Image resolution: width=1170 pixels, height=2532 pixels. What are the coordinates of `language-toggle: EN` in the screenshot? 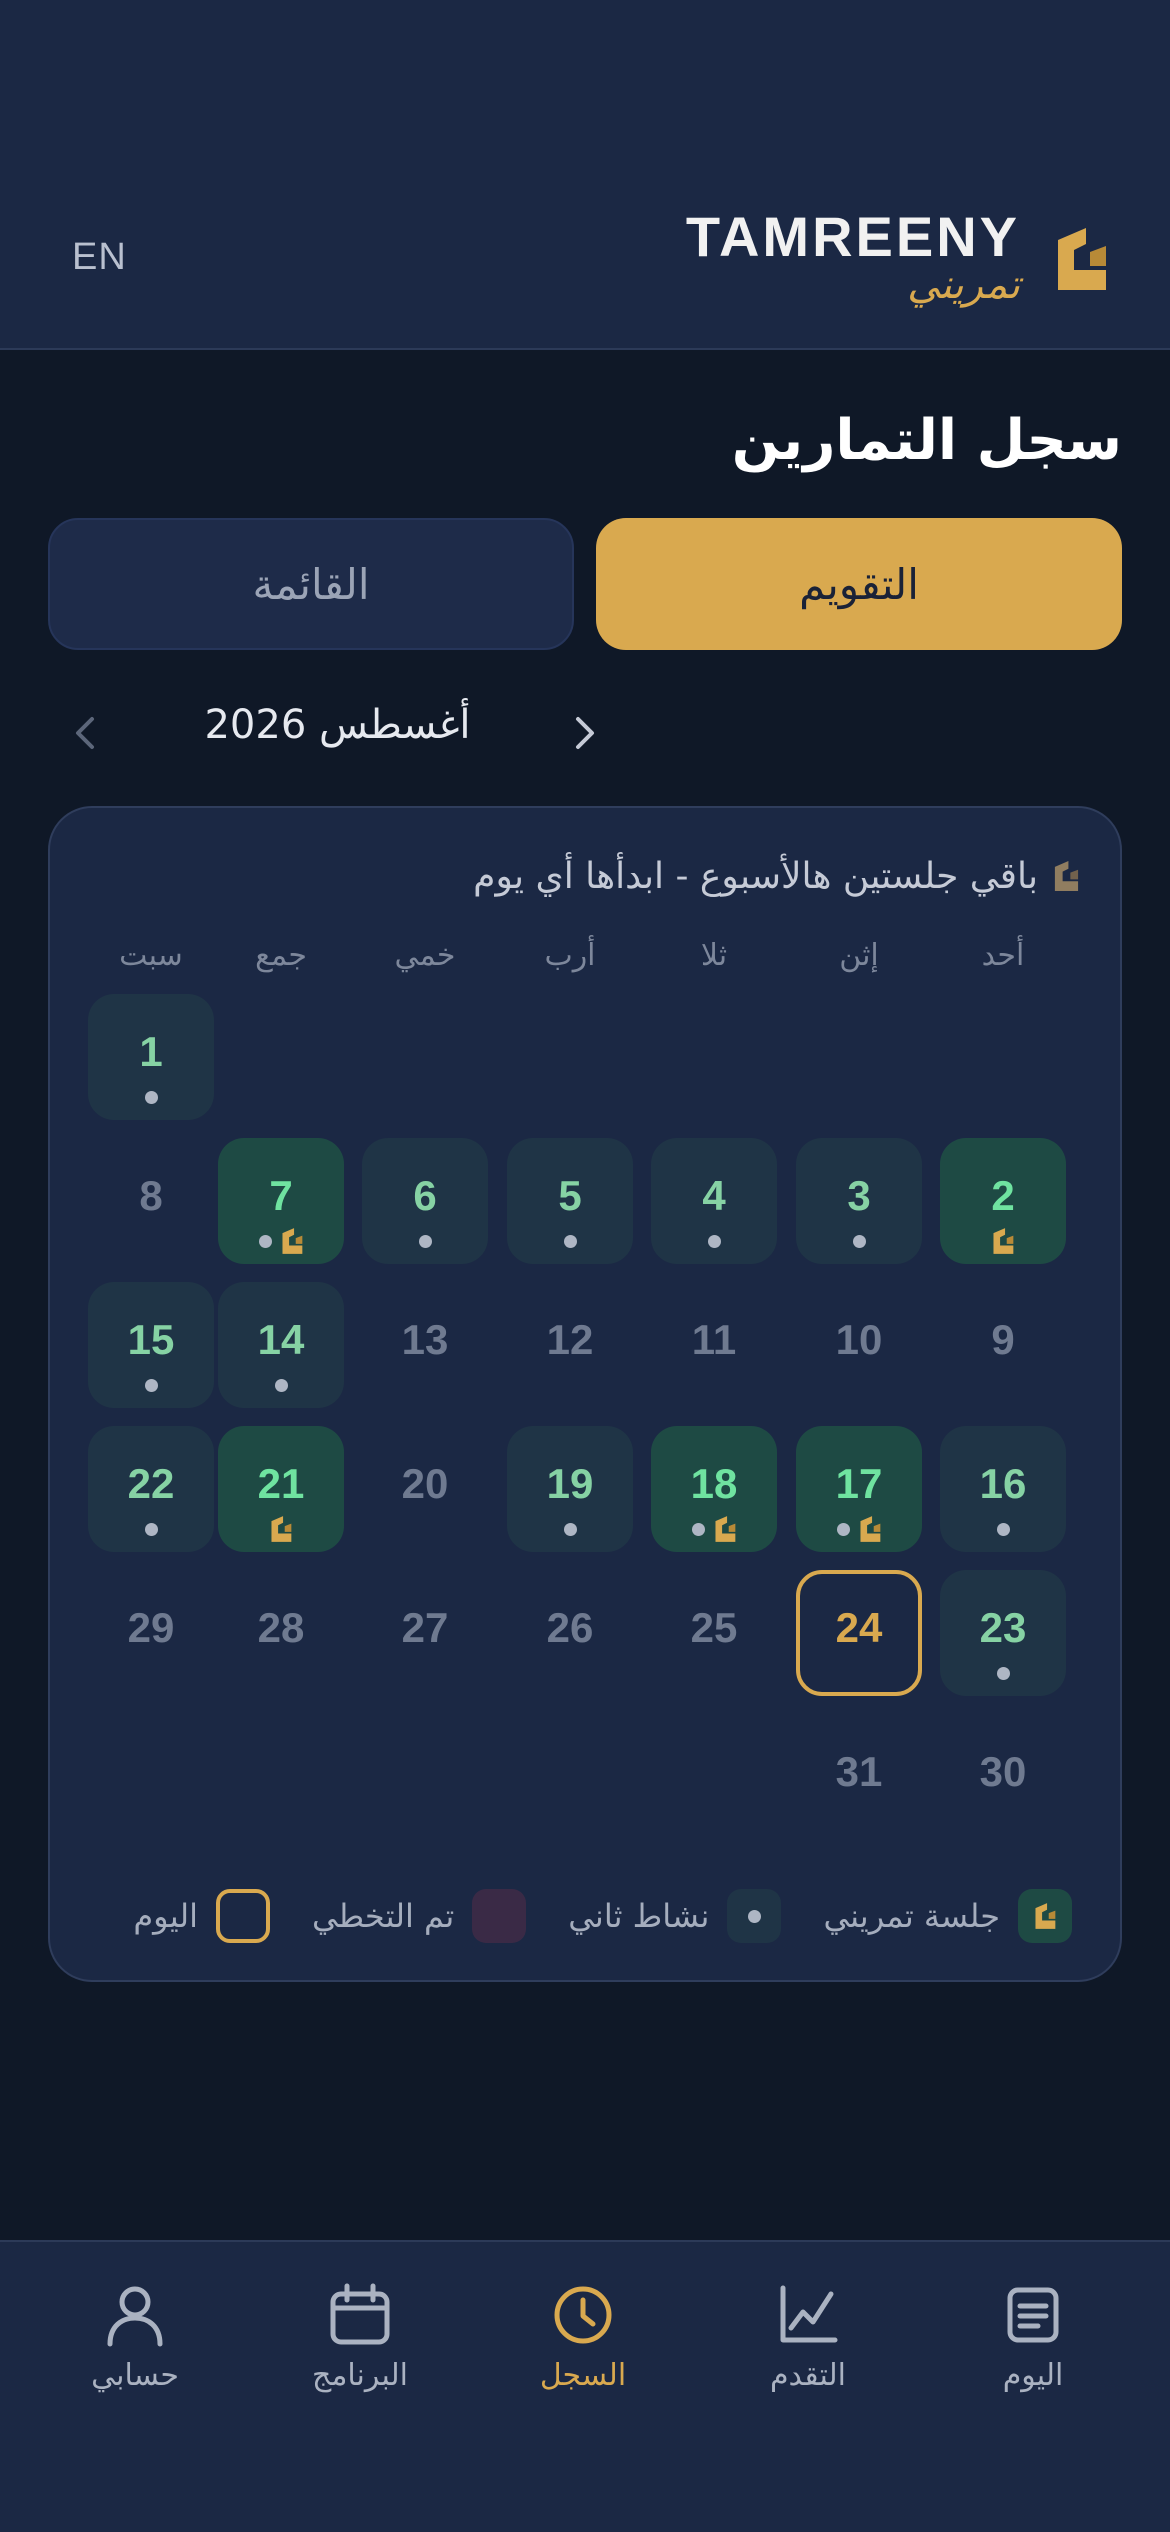 It's located at (99, 257).